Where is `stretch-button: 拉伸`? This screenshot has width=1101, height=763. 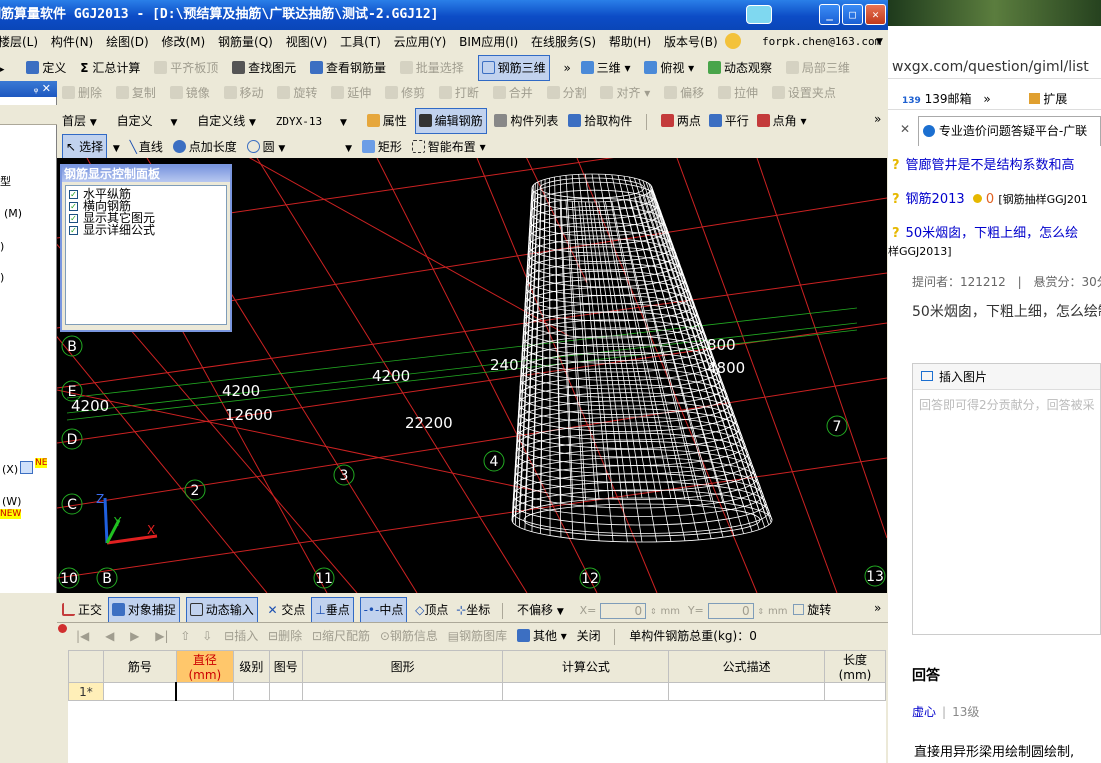 stretch-button: 拉伸 is located at coordinates (737, 93).